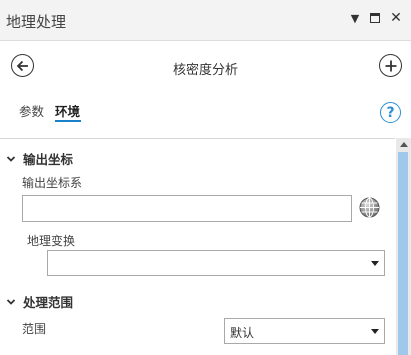 The image size is (411, 355). What do you see at coordinates (390, 112) in the screenshot?
I see `help-icon: ?` at bounding box center [390, 112].